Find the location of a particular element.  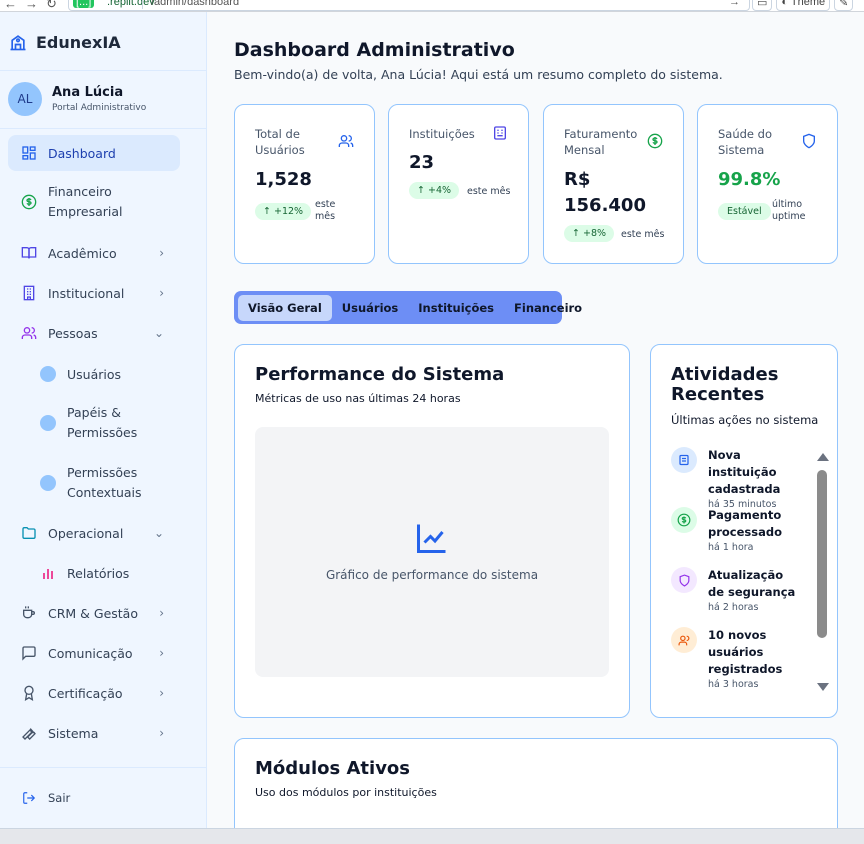

sidebar-item-financeiro: Financeiro Empresarial is located at coordinates (94, 202).